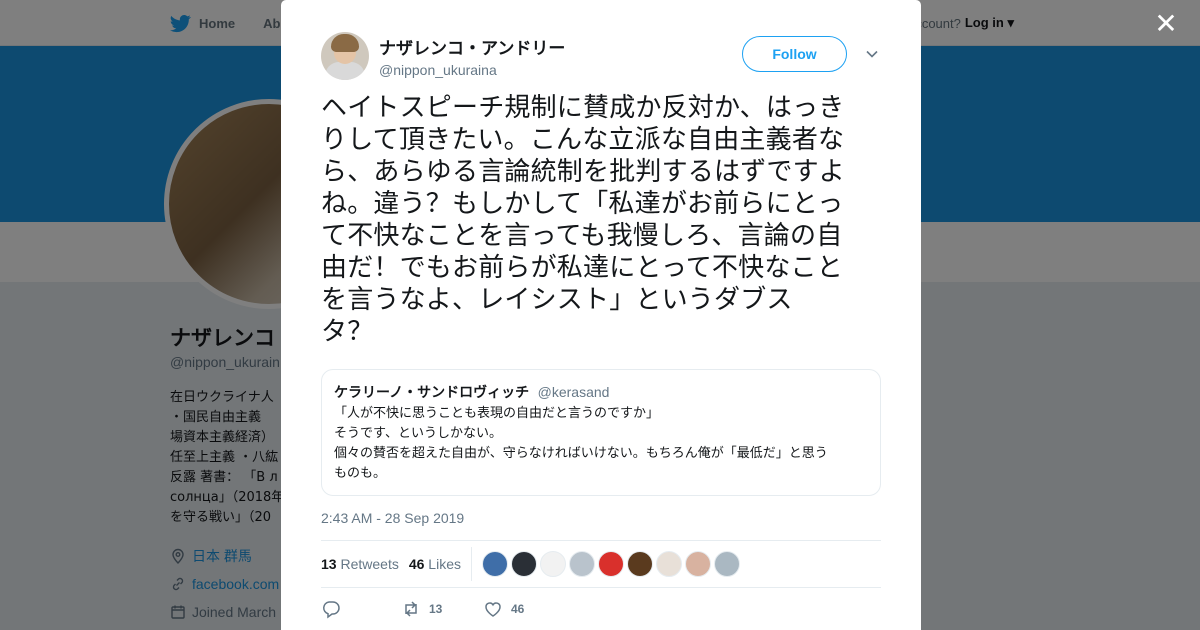 This screenshot has width=1200, height=630. I want to click on tweet-author-names: ナザレンコ・アンドリー @nippon_ukuraina, so click(472, 56).